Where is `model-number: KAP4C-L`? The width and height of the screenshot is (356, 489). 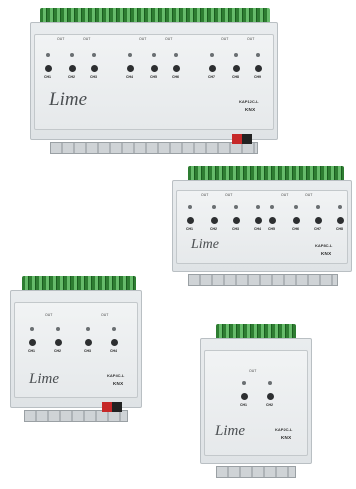 model-number: KAP4C-L is located at coordinates (116, 375).